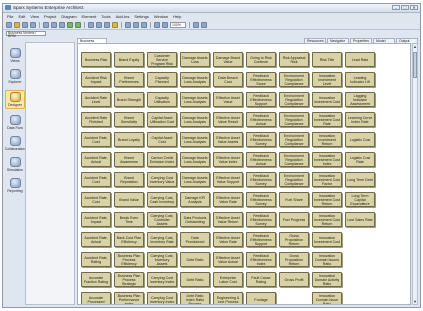 The height and width of the screenshot is (311, 423). I want to click on diagram-element: Fuel Progress, so click(294, 219).